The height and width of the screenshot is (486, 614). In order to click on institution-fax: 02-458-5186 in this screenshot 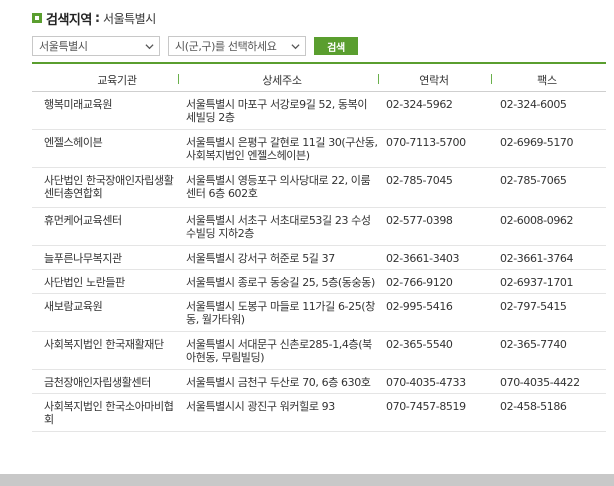, I will do `click(533, 406)`.